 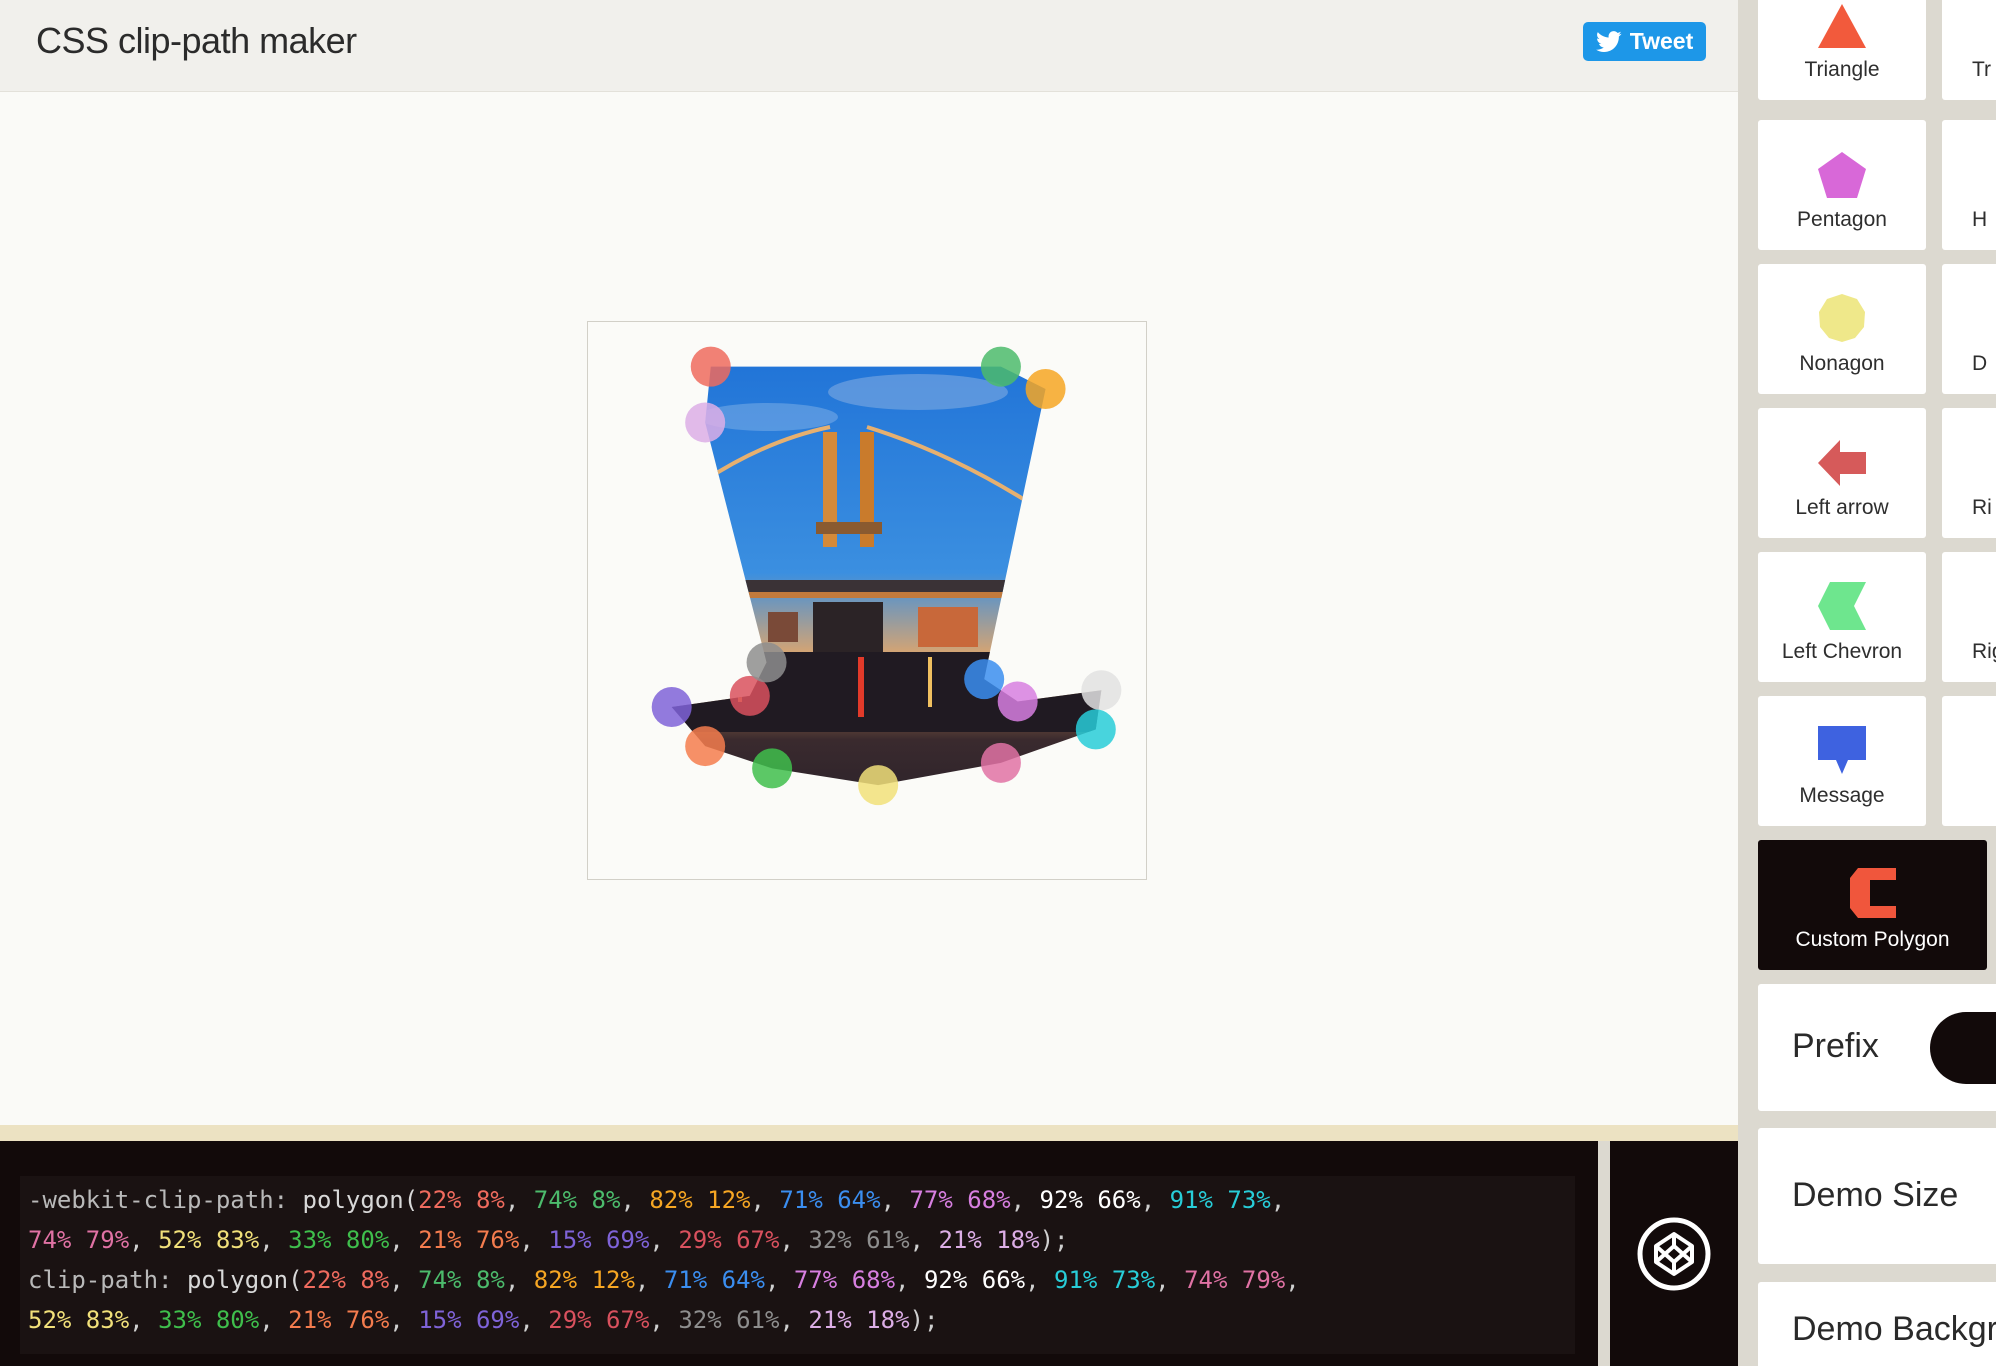 What do you see at coordinates (1842, 363) in the screenshot?
I see `shape-label: Nonagon` at bounding box center [1842, 363].